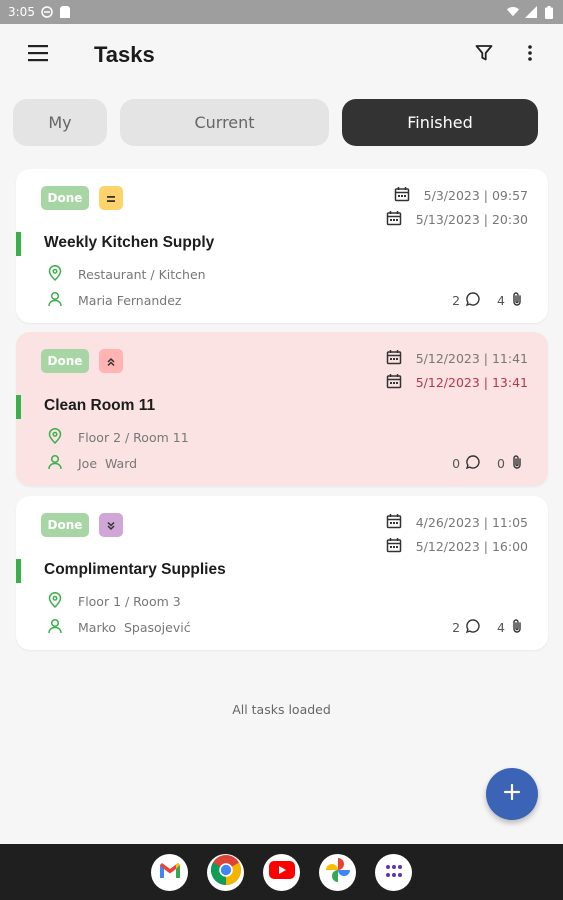  I want to click on app-drawer-icon, so click(394, 872).